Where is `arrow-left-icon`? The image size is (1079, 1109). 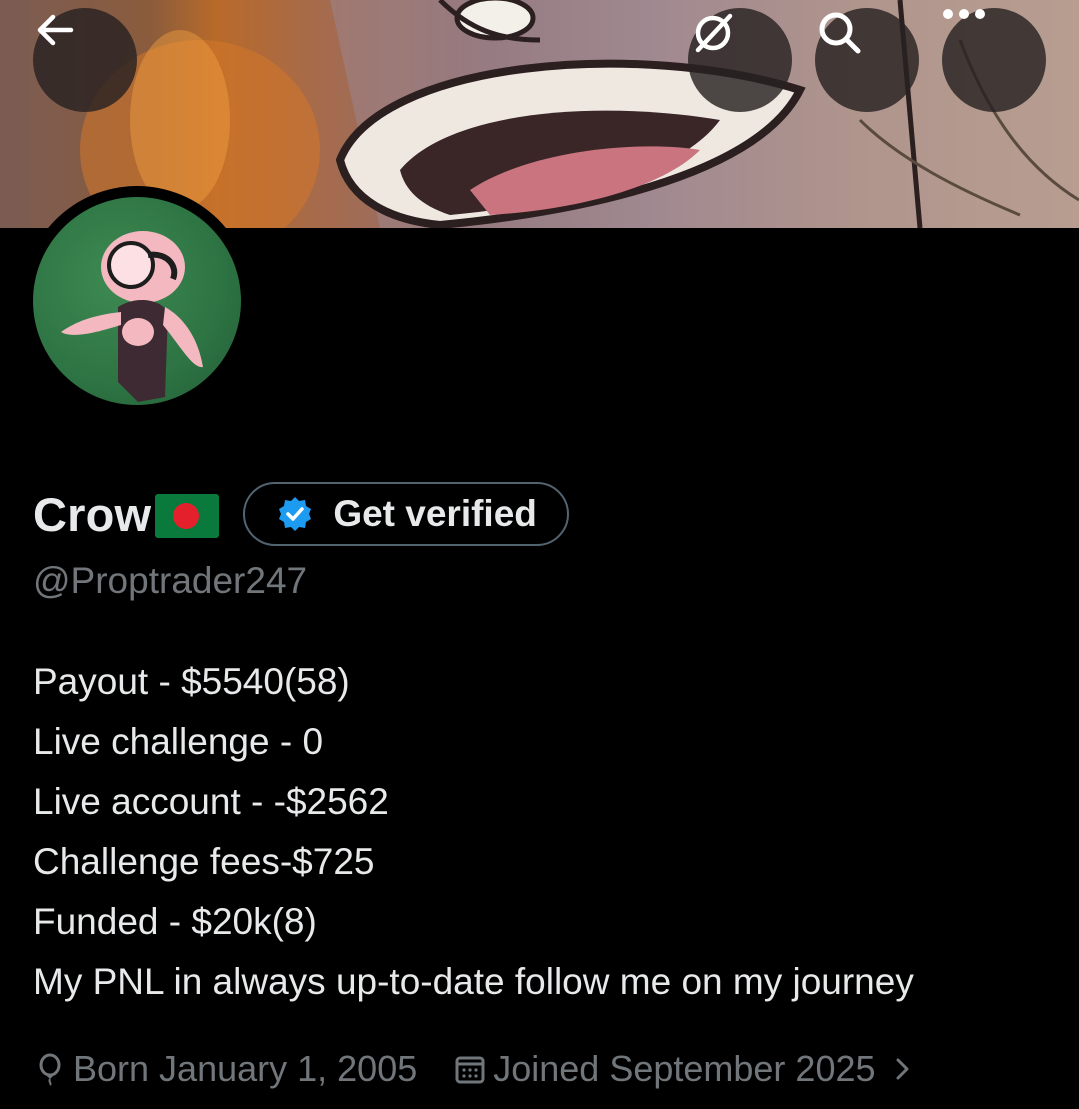 arrow-left-icon is located at coordinates (55, 30).